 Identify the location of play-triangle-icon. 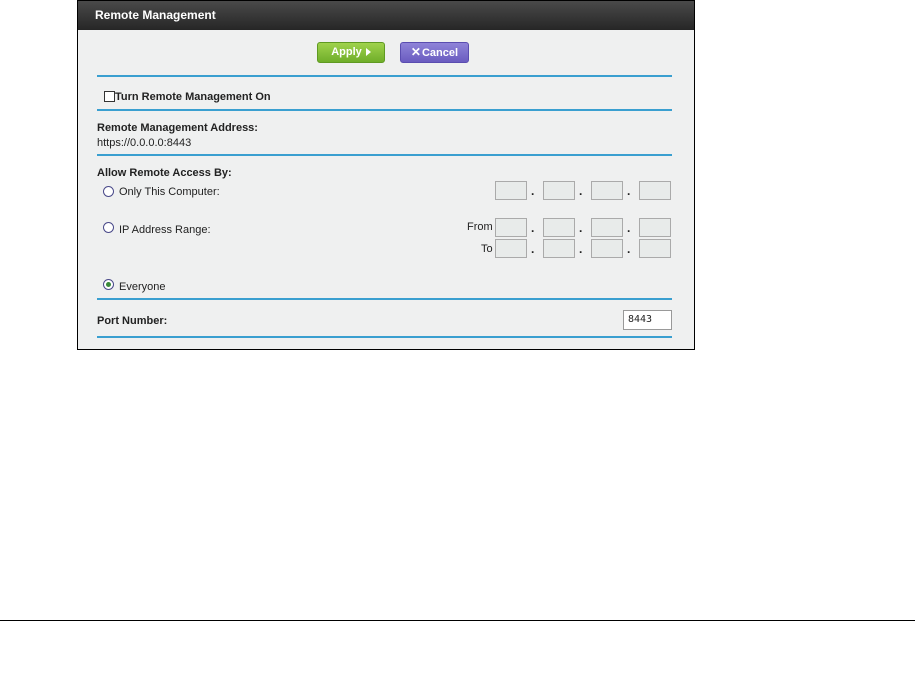
(368, 52).